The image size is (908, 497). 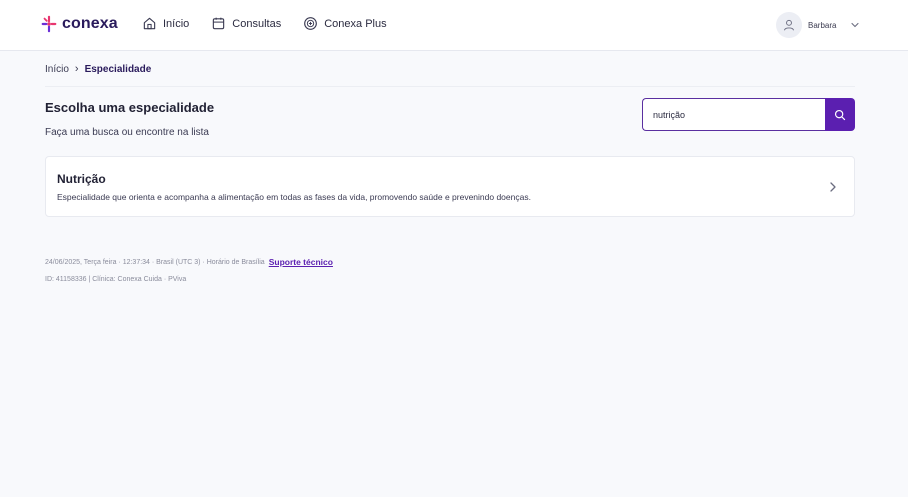 What do you see at coordinates (81, 179) in the screenshot?
I see `specialty-title: Nutrição` at bounding box center [81, 179].